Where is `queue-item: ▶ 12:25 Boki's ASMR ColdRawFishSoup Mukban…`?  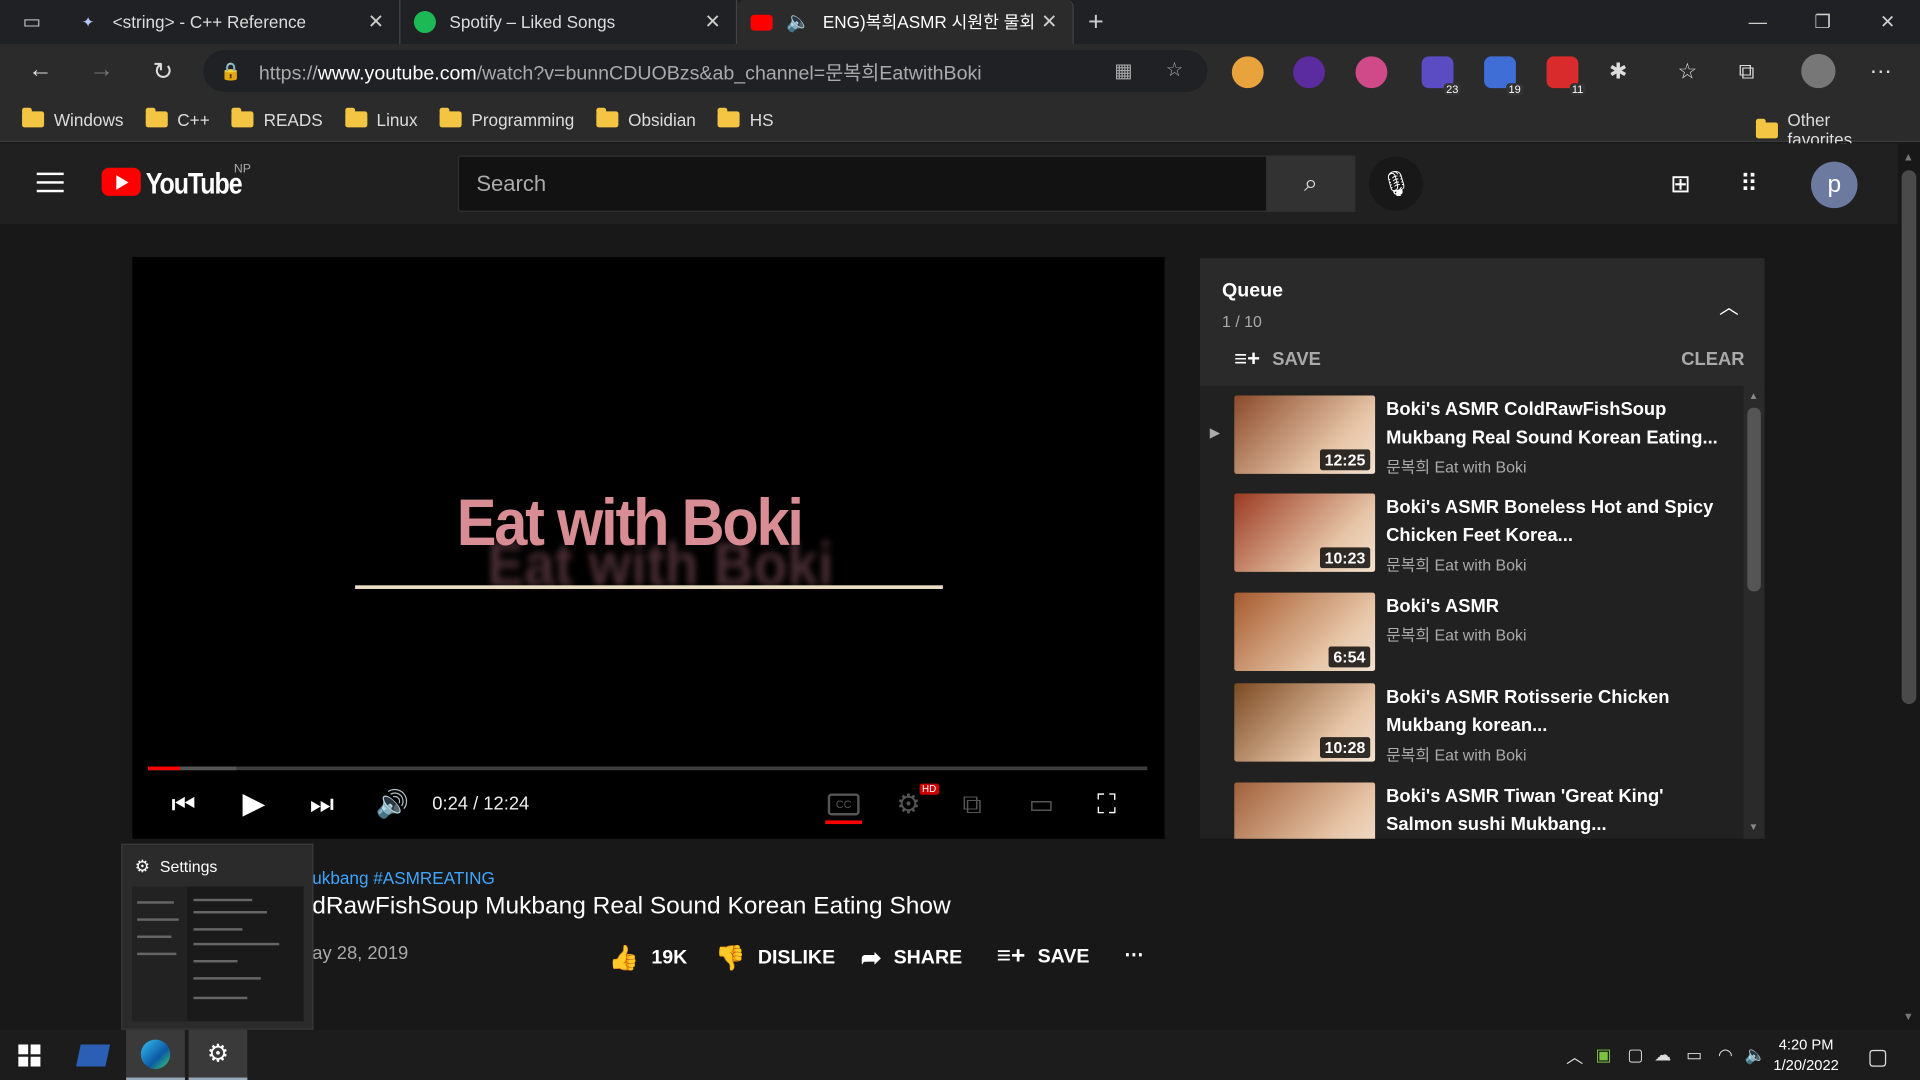
queue-item: ▶ 12:25 Boki's ASMR ColdRawFishSoup Mukban… is located at coordinates (1472, 432).